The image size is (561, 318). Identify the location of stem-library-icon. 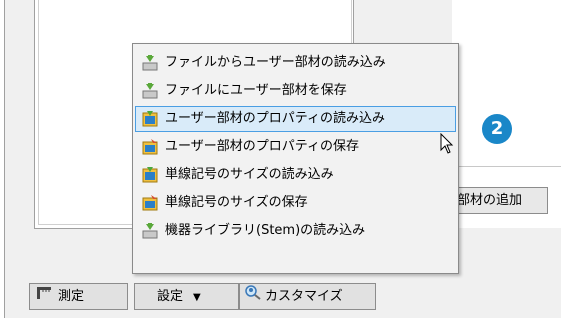
(150, 231).